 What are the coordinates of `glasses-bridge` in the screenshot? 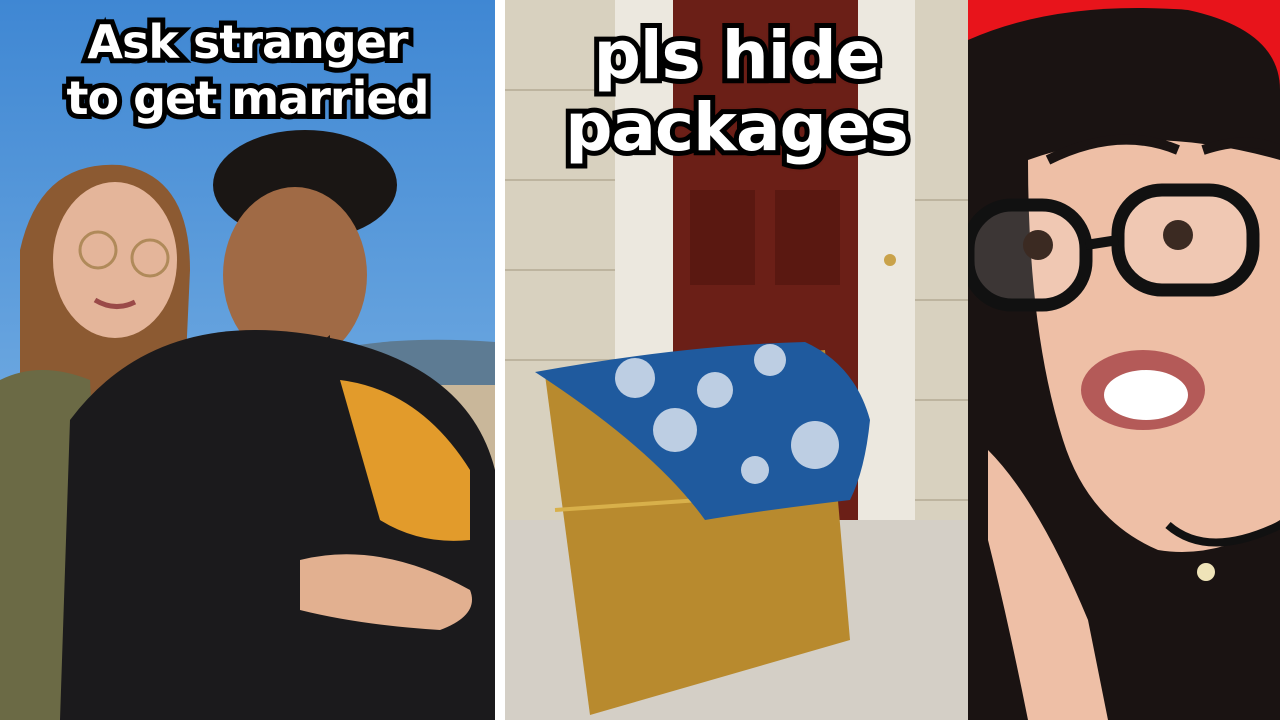 It's located at (1102, 242).